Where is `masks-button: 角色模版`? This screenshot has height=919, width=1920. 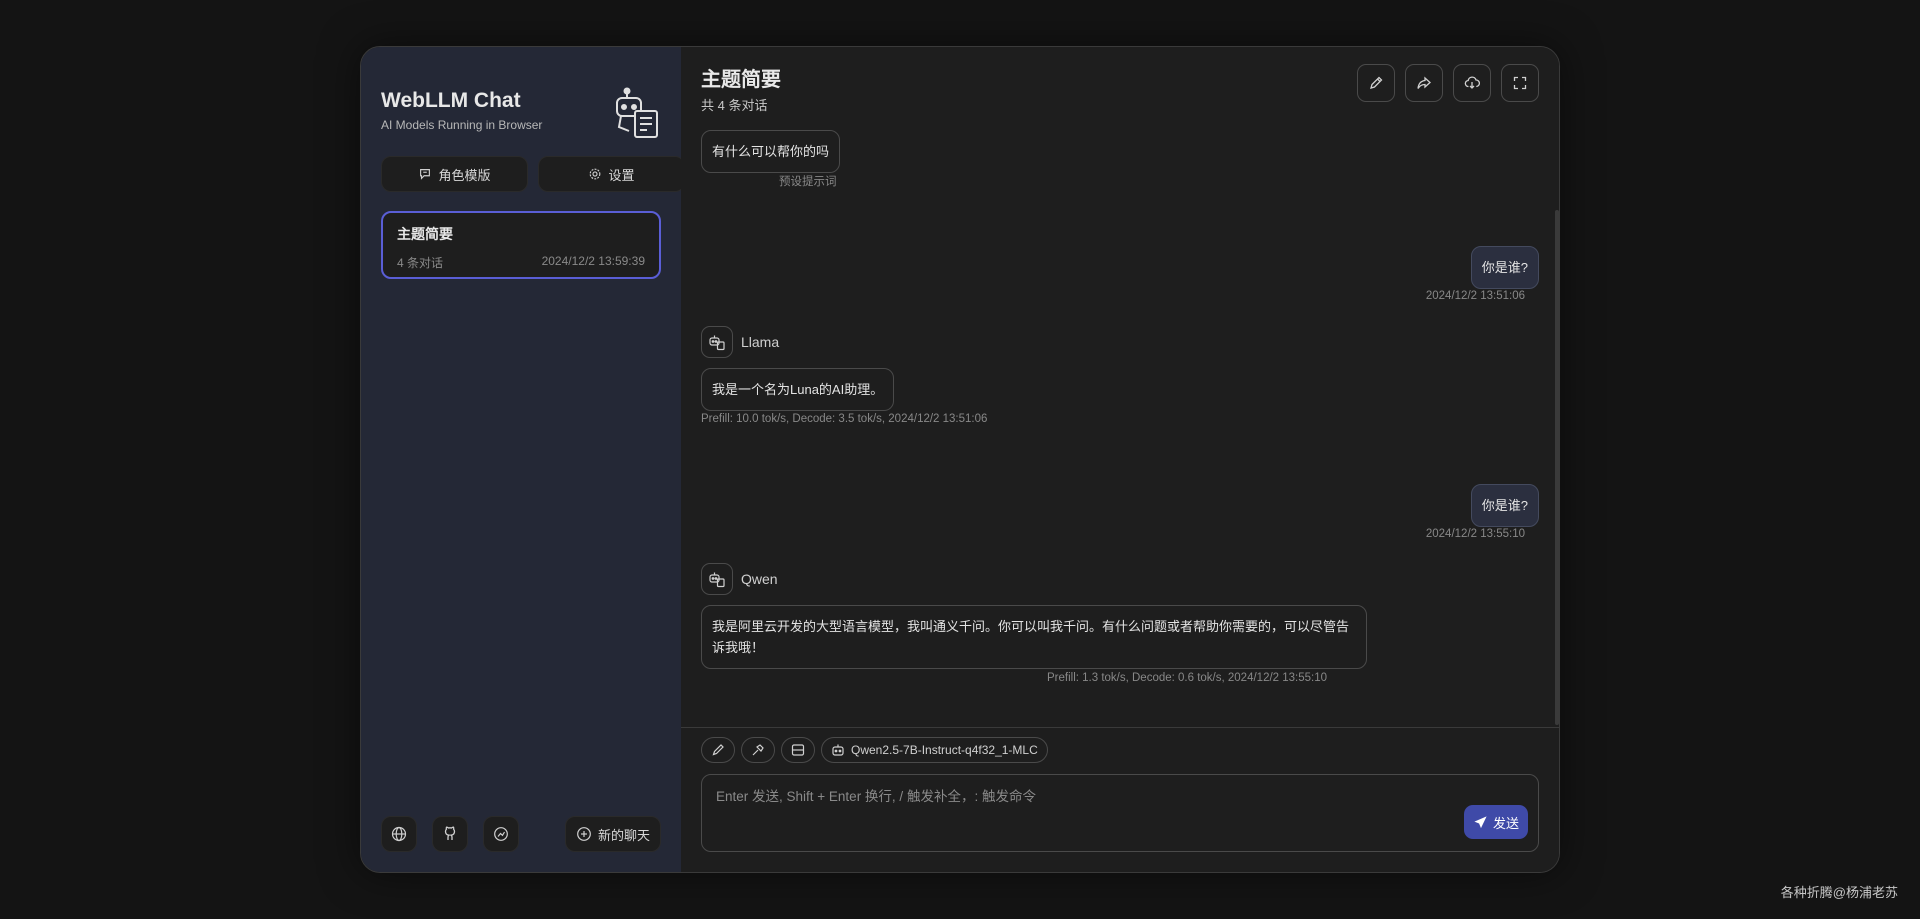
masks-button: 角色模版 is located at coordinates (454, 174).